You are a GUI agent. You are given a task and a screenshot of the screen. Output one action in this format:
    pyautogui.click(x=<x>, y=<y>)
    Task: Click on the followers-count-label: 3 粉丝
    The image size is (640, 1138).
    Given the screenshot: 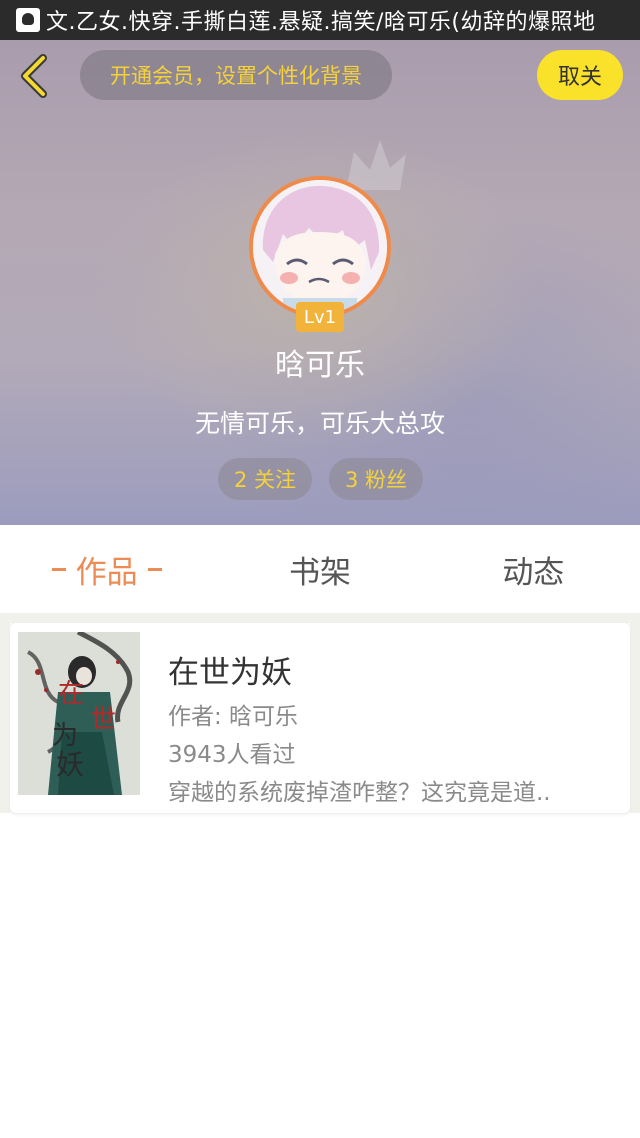 What is the action you would take?
    pyautogui.click(x=376, y=480)
    